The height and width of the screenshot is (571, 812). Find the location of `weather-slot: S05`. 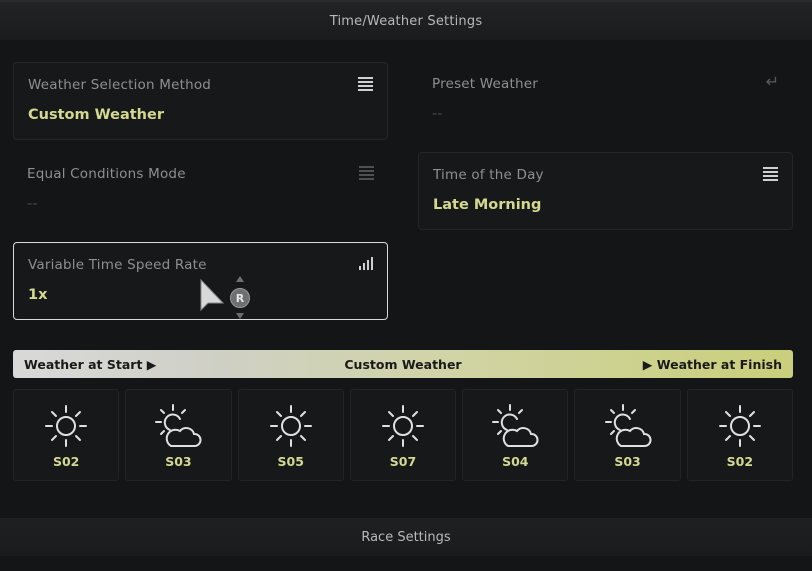

weather-slot: S05 is located at coordinates (290, 435).